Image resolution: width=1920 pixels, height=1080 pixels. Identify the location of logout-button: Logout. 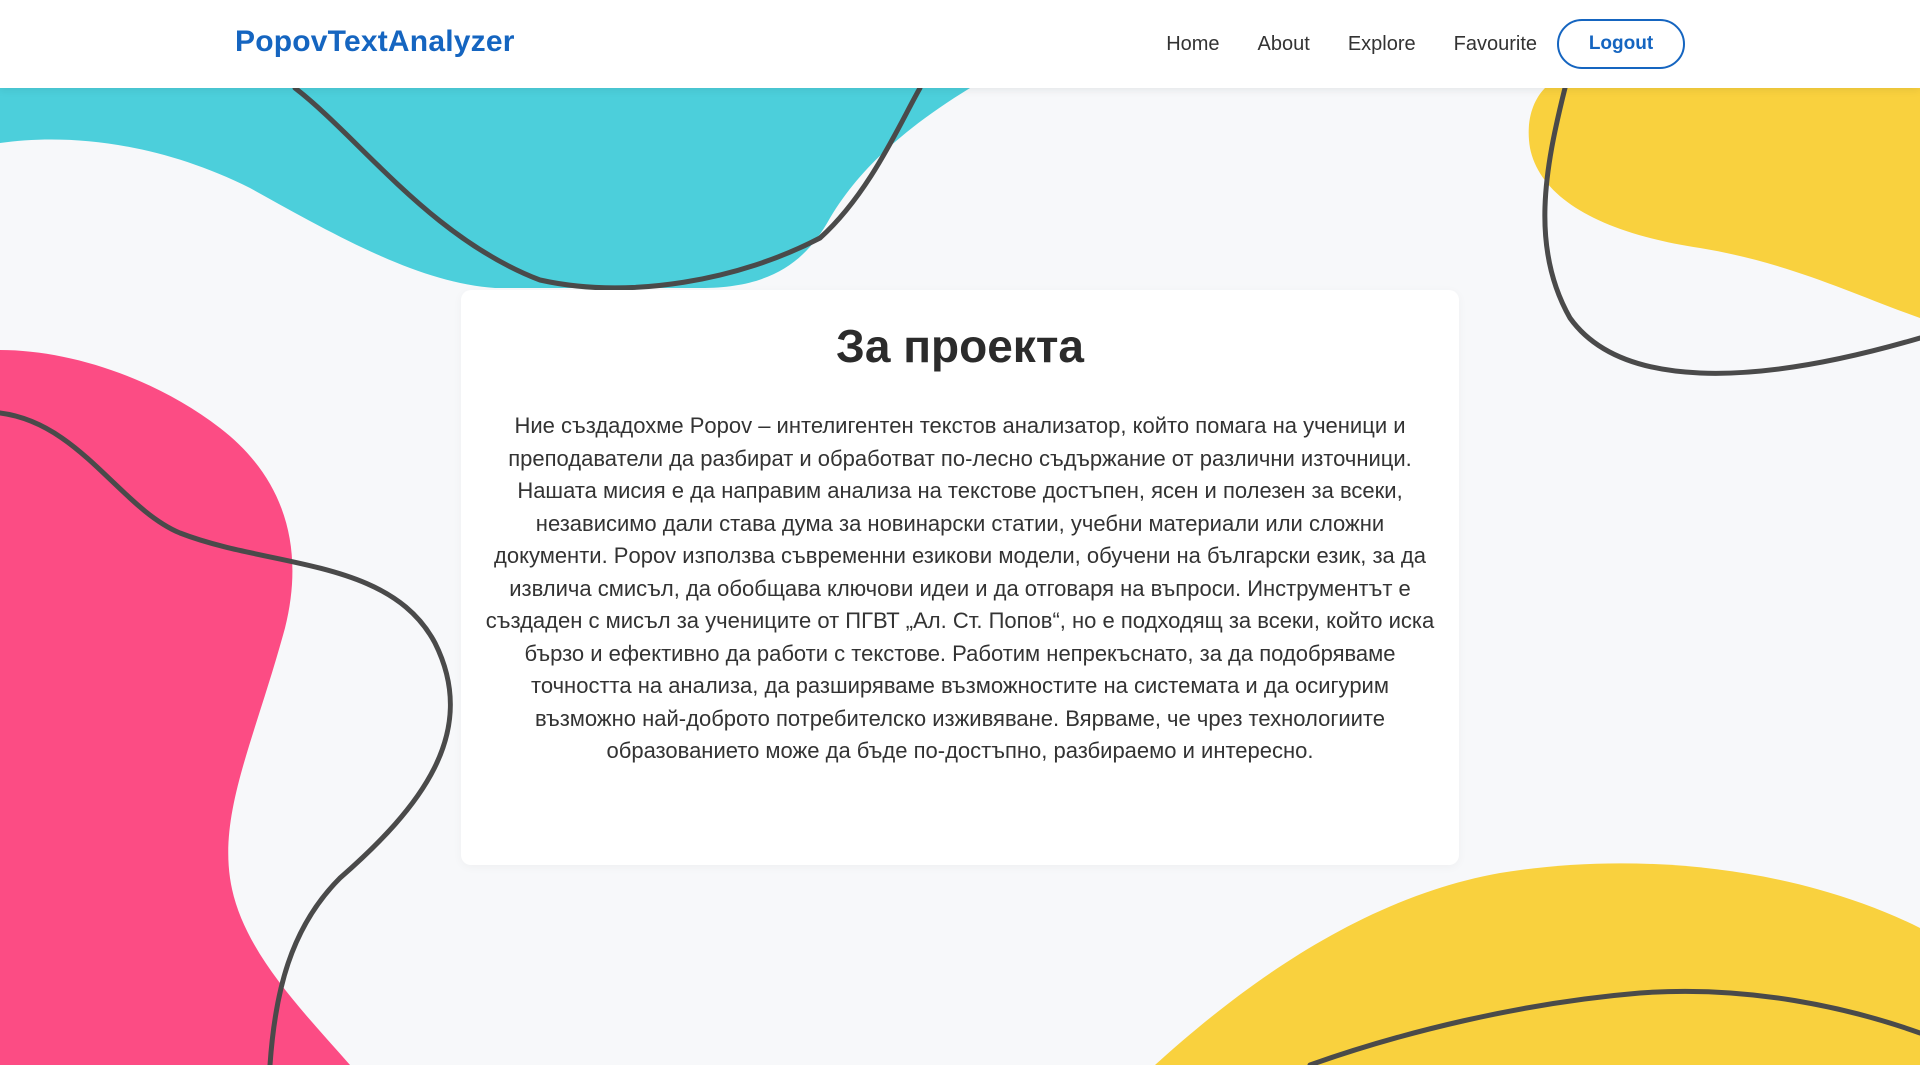
(1621, 44).